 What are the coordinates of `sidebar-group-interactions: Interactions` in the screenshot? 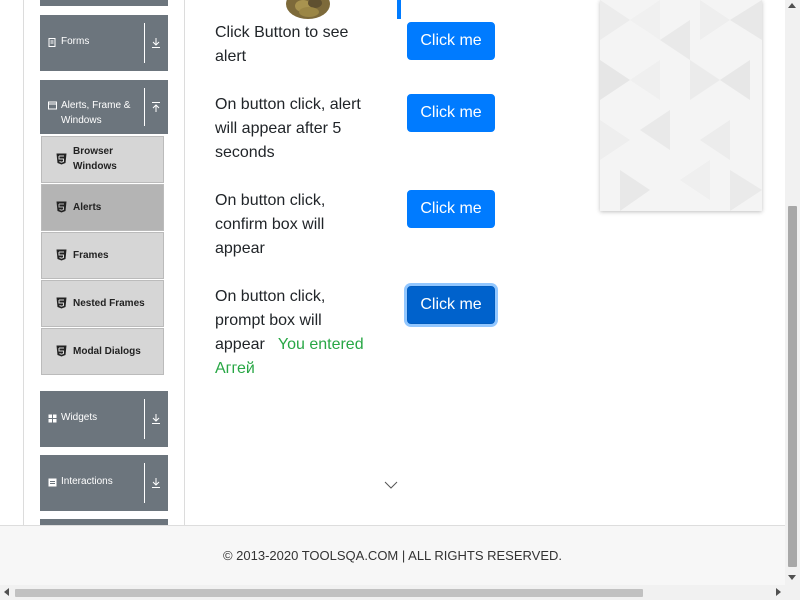 It's located at (104, 483).